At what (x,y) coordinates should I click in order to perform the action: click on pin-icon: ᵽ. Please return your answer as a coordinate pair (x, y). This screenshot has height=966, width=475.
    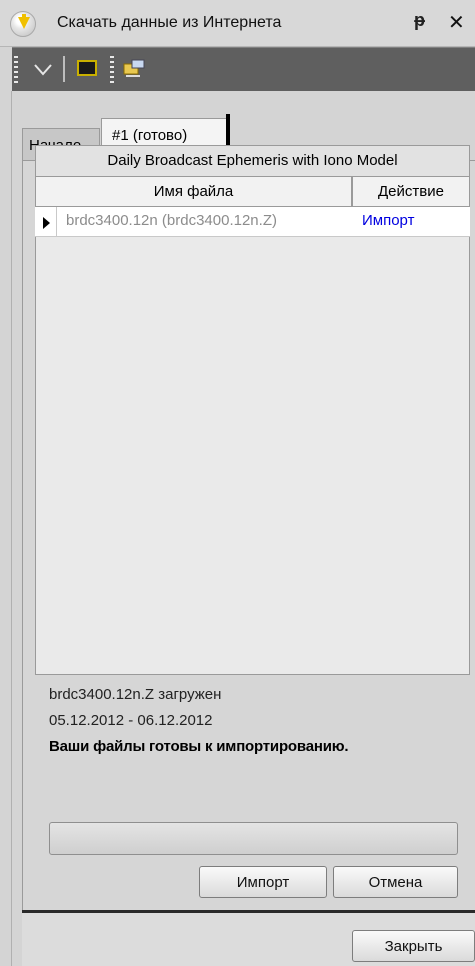
    Looking at the image, I should click on (419, 20).